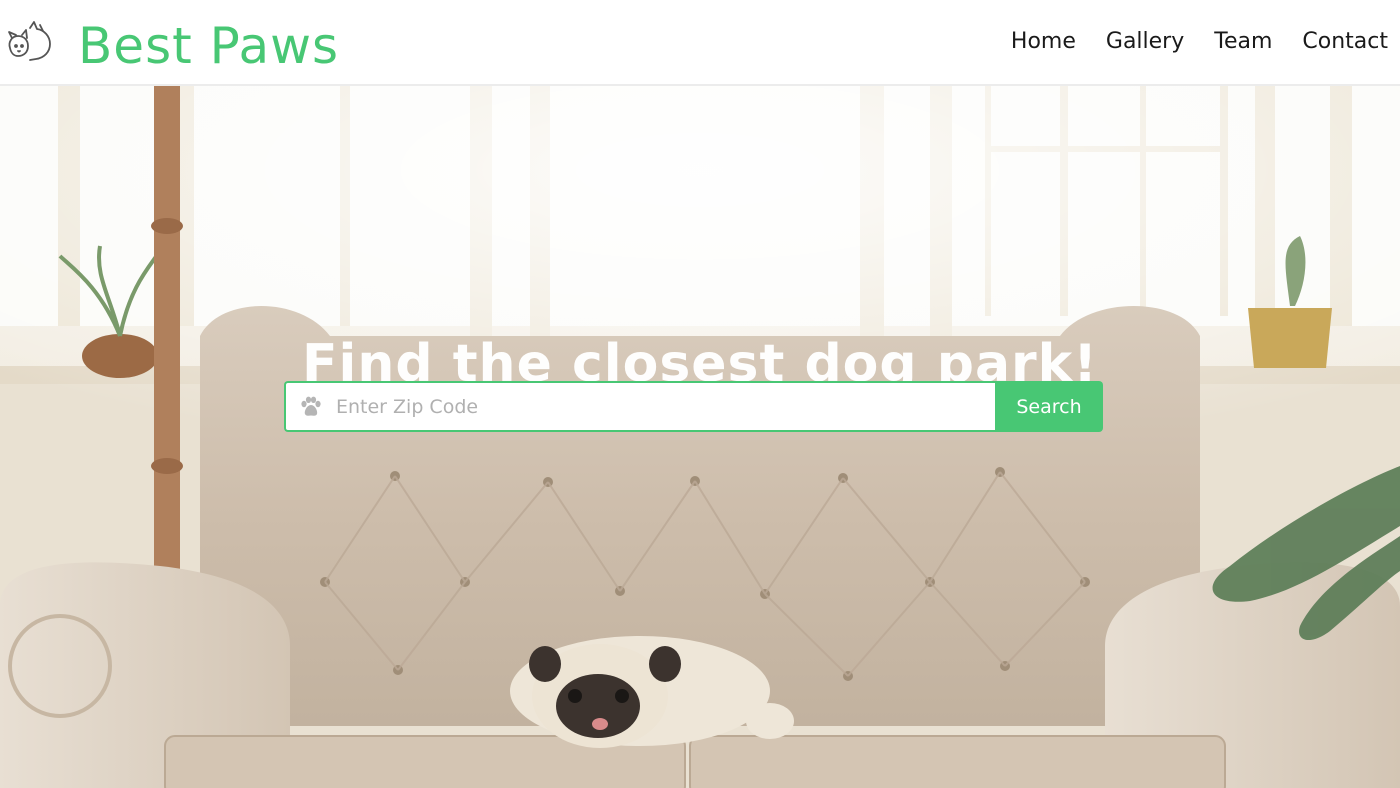 Image resolution: width=1400 pixels, height=788 pixels. Describe the element at coordinates (1049, 406) in the screenshot. I see `search-button: Search` at that location.